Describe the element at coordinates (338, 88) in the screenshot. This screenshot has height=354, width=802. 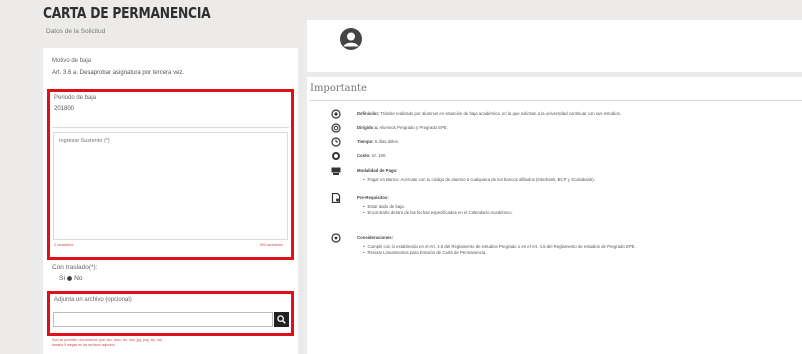
I see `info-title: Importante` at that location.